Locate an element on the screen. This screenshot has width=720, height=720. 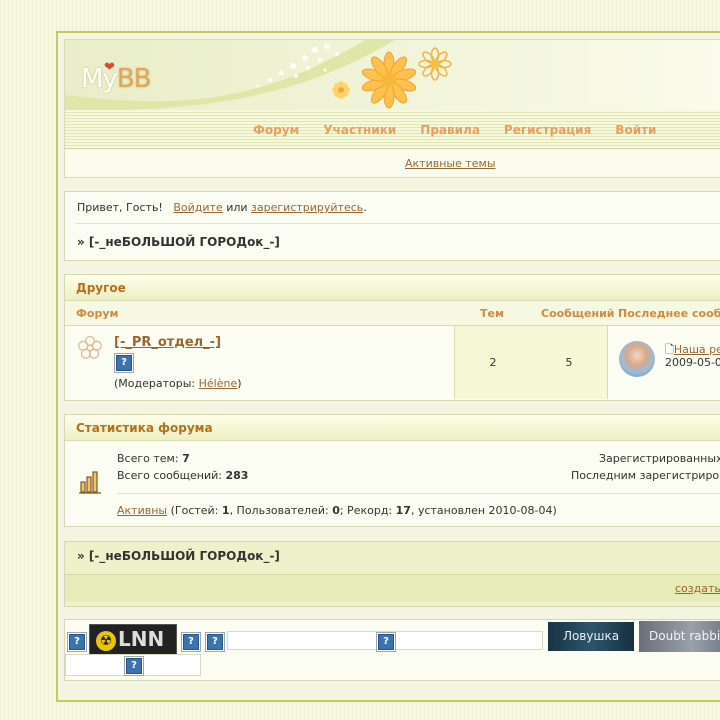
total-topics-label: Всего тем: is located at coordinates (148, 458).